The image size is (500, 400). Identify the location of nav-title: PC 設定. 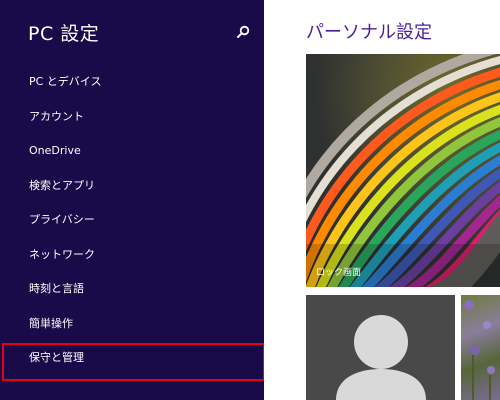
(64, 34).